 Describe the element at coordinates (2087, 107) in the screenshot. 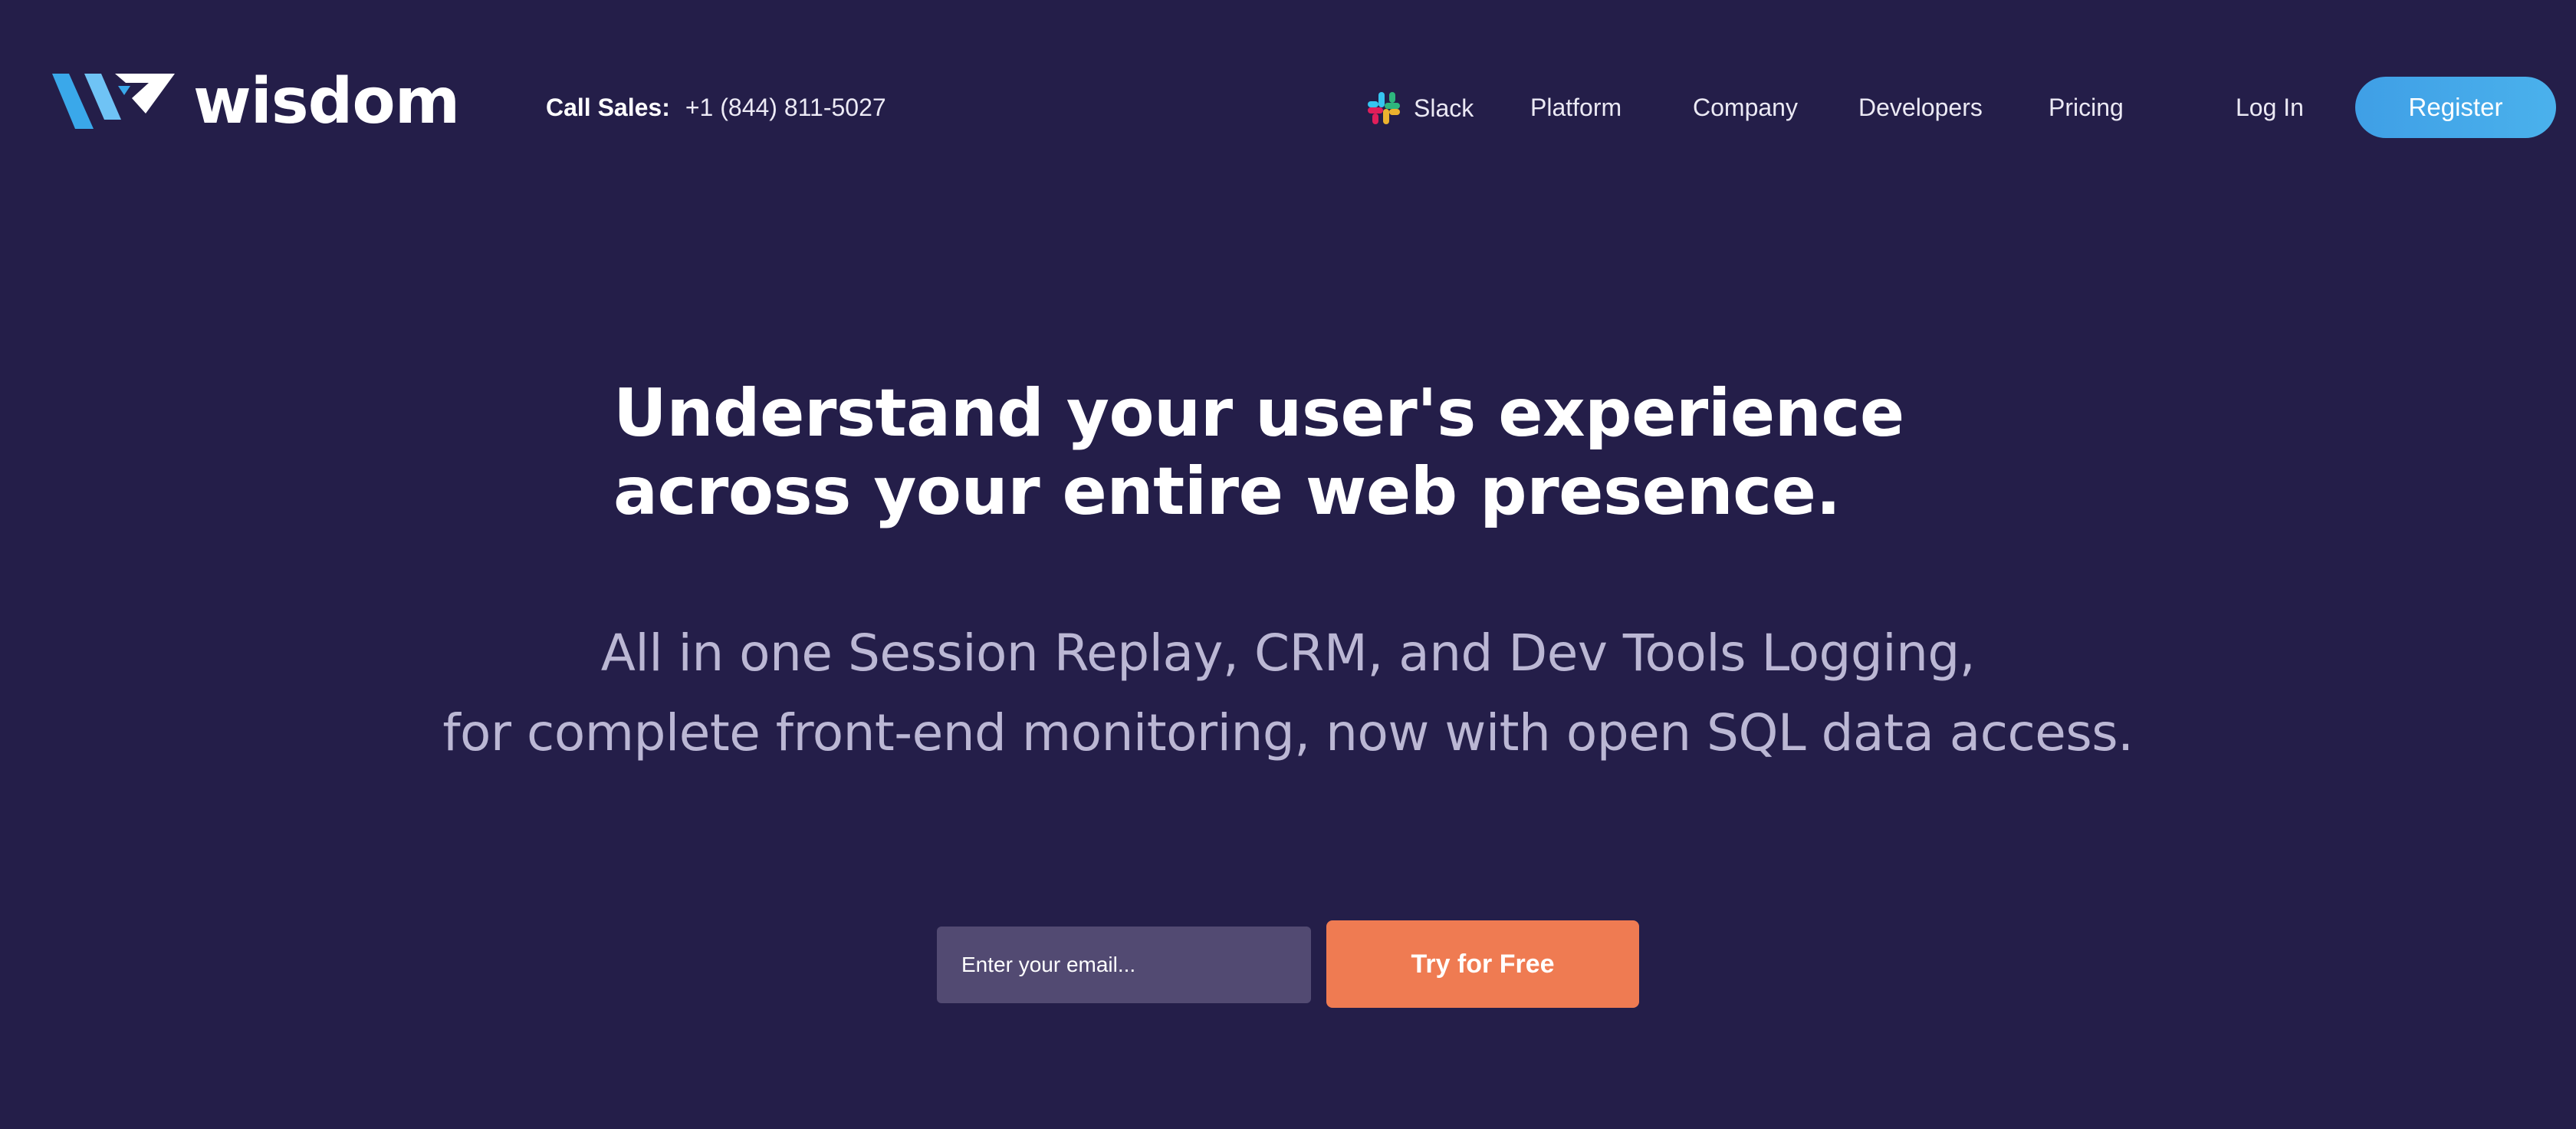

I see `nav-item-pricing: Pricing` at that location.